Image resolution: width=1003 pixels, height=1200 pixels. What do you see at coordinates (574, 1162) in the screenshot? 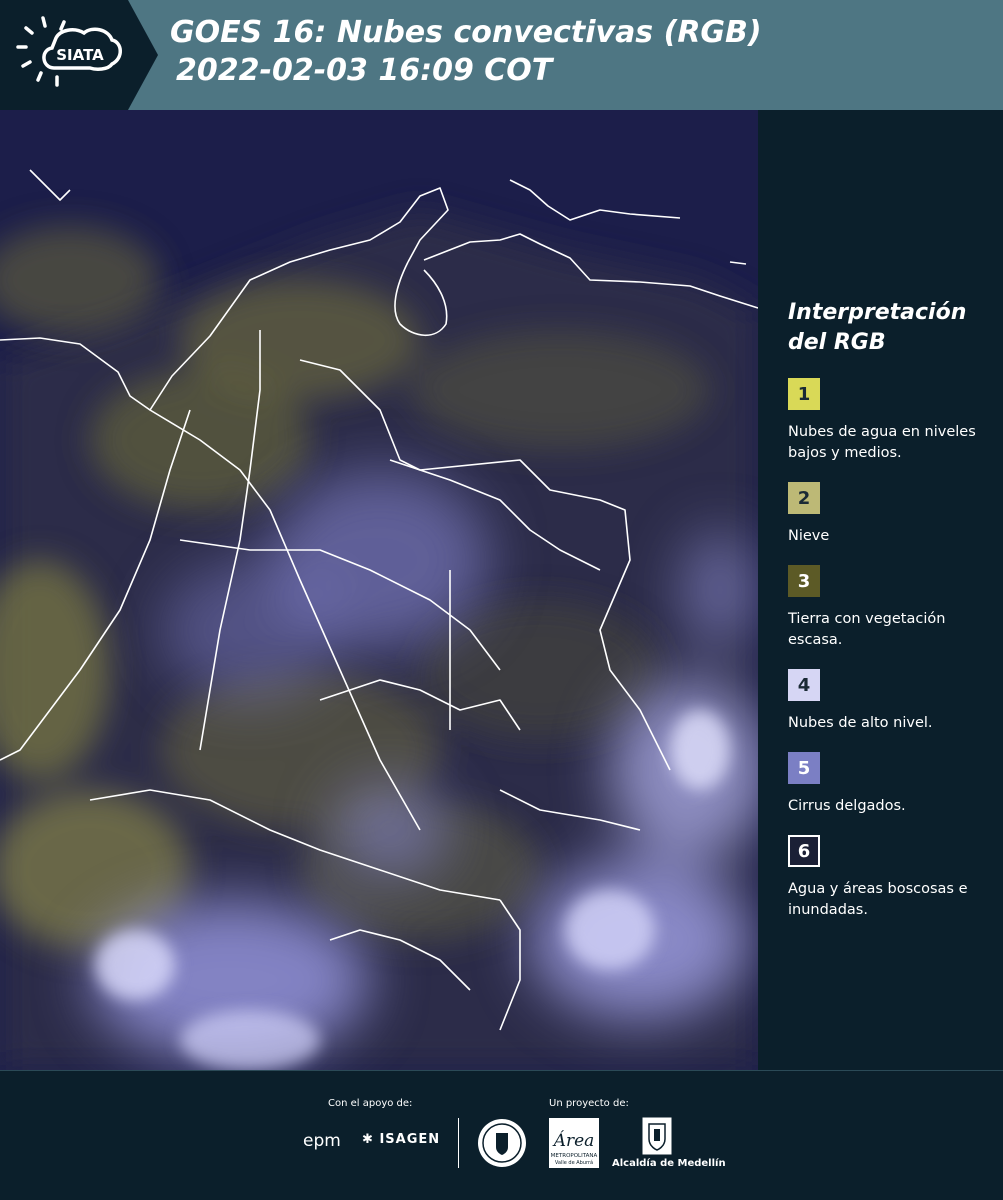
I see `area-logo-subtext-2: Valle de Aburrá` at bounding box center [574, 1162].